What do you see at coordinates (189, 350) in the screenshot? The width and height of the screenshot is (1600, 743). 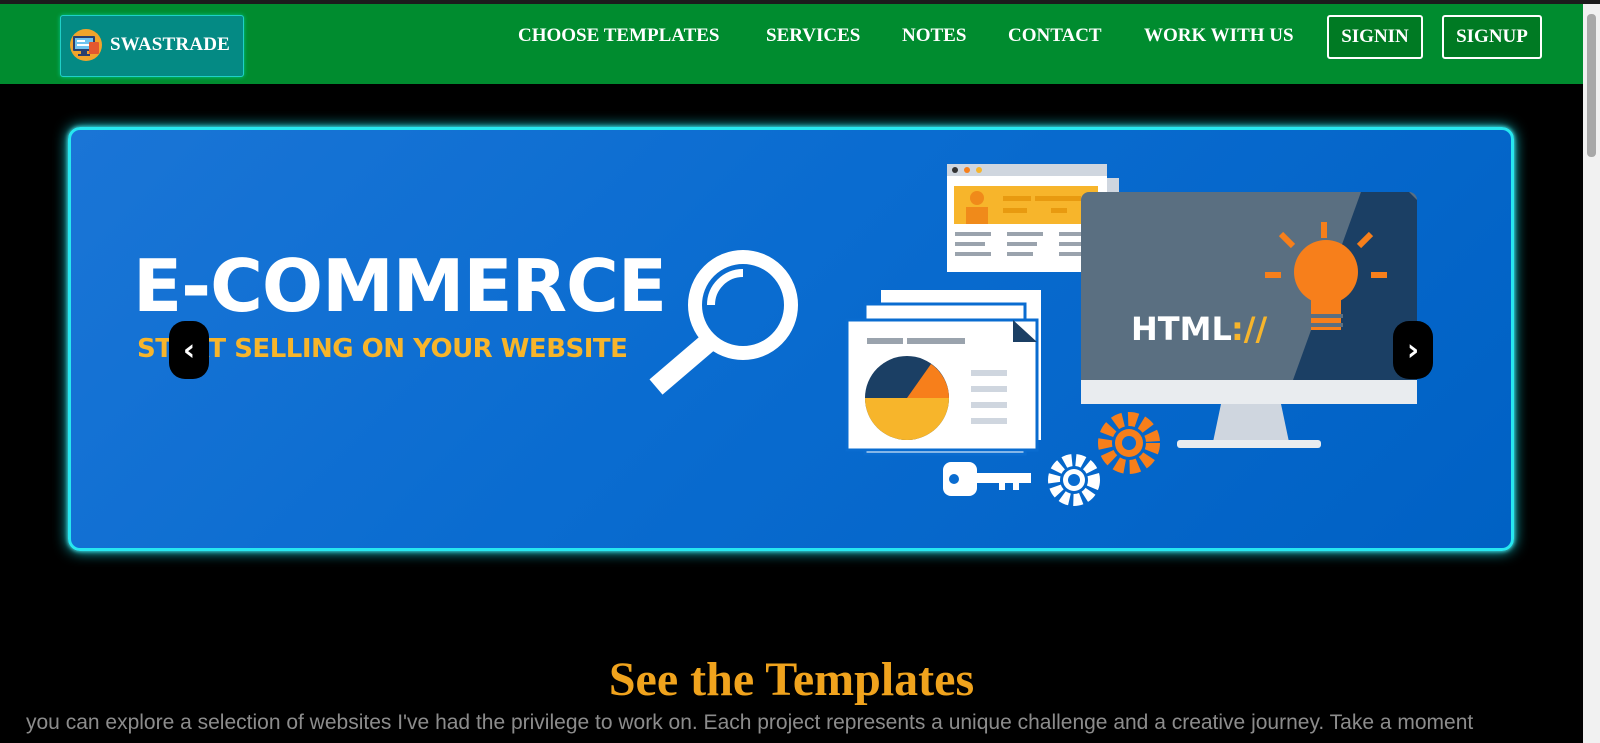 I see `carousel-prev-button: ‹` at bounding box center [189, 350].